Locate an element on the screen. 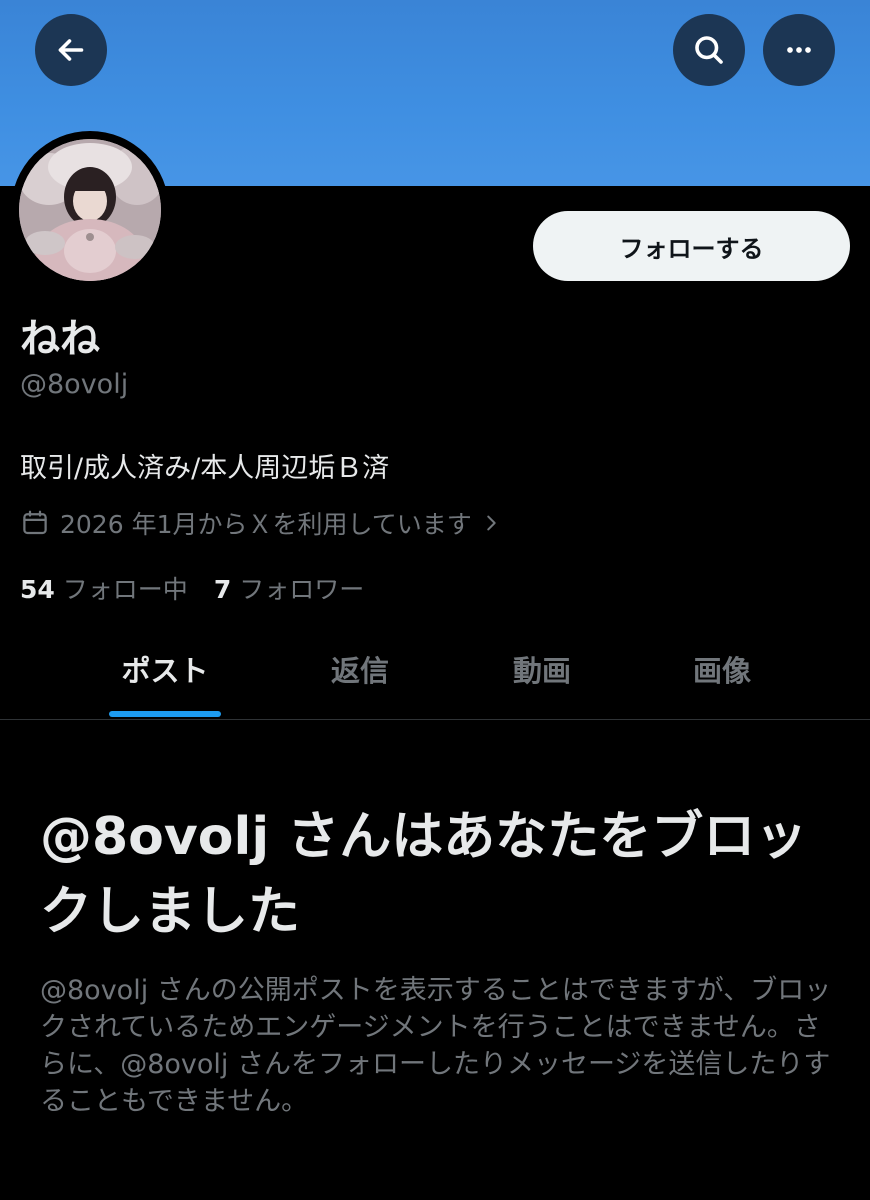 The width and height of the screenshot is (870, 1200). active-tab-indicator is located at coordinates (165, 714).